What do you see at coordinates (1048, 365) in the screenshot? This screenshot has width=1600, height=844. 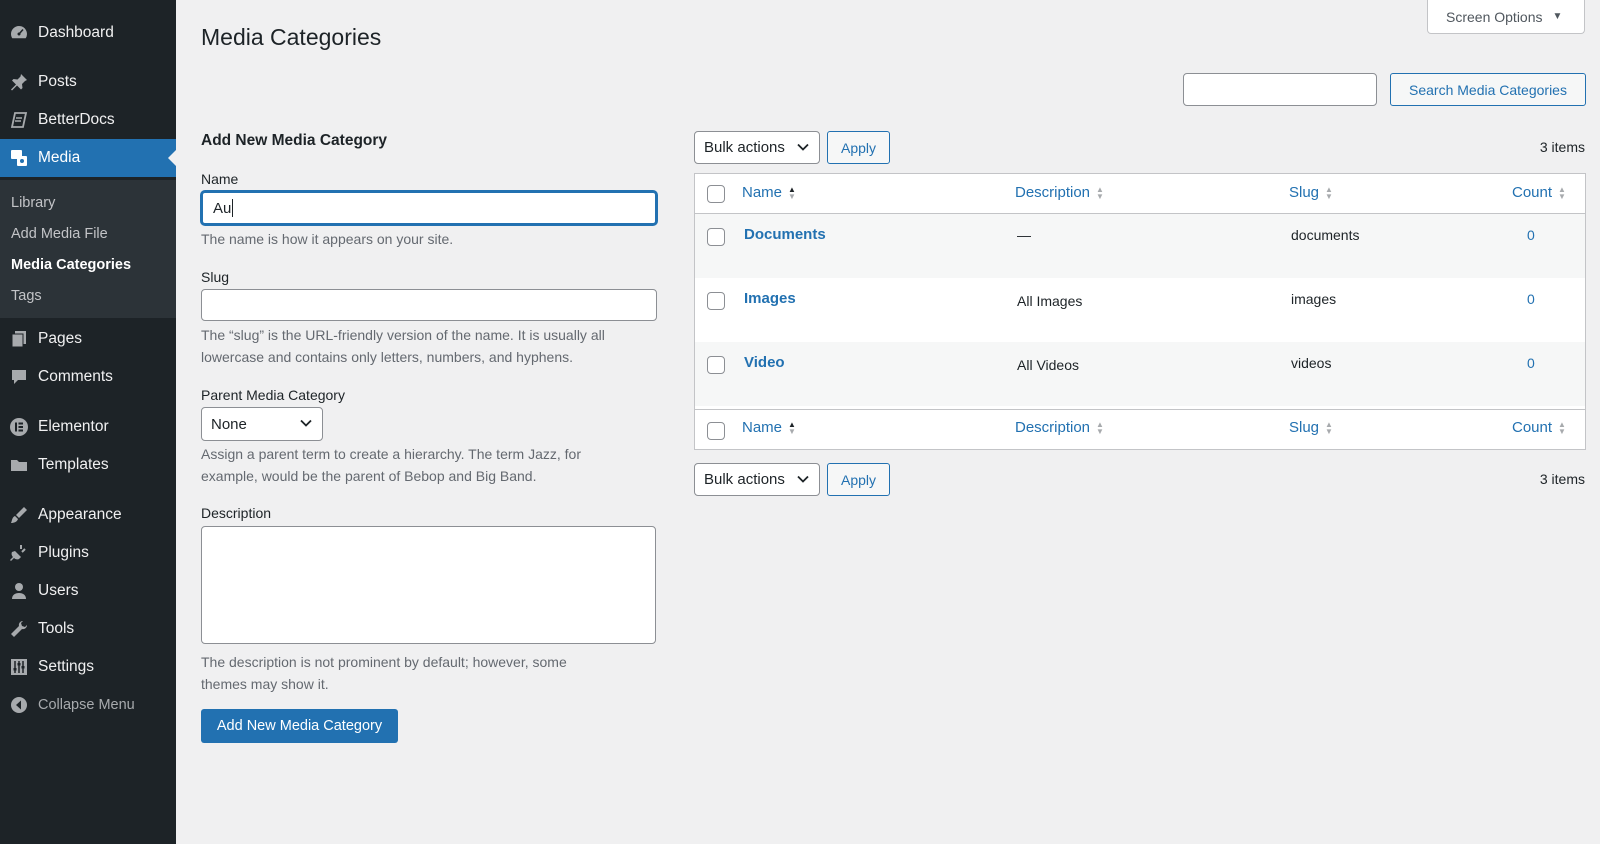 I see `category-description: All Videos` at bounding box center [1048, 365].